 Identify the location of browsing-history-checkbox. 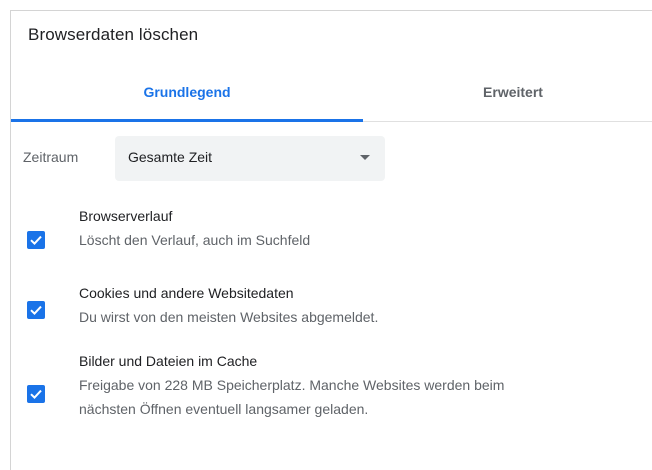
(36, 240).